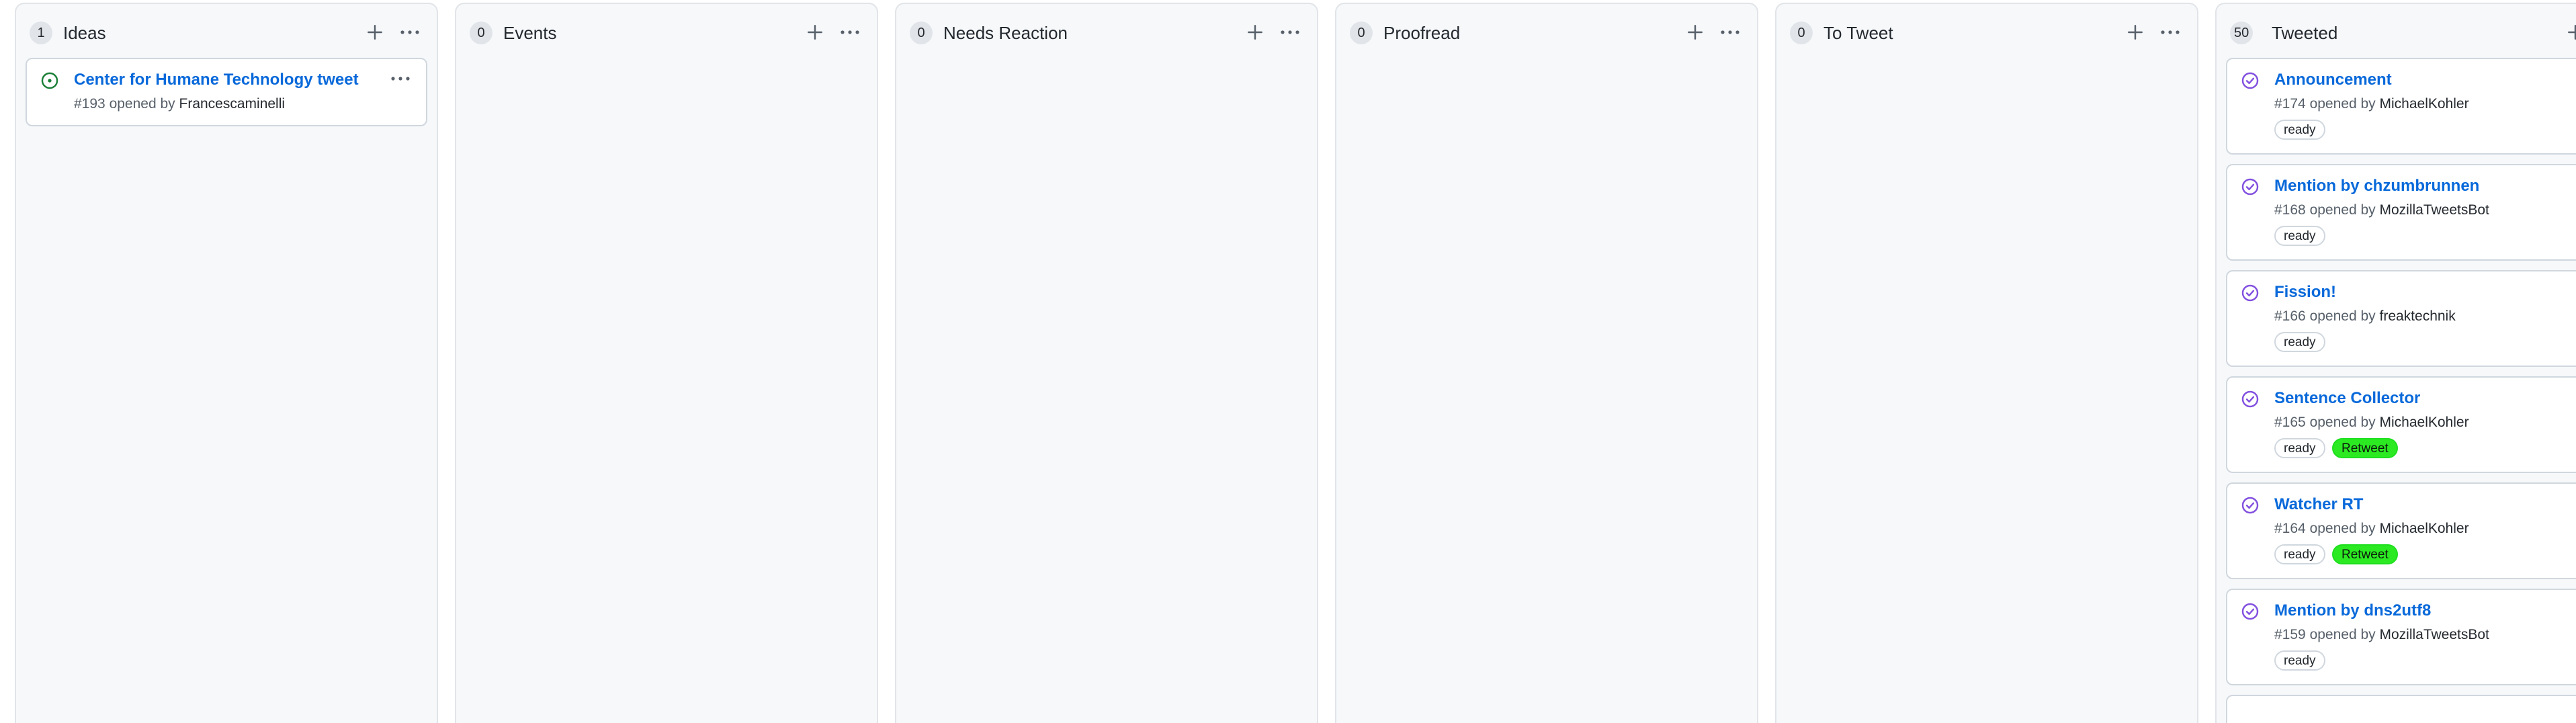 Image resolution: width=2576 pixels, height=723 pixels. I want to click on issue-meta: #174 opened by MichaelKohler, so click(2425, 104).